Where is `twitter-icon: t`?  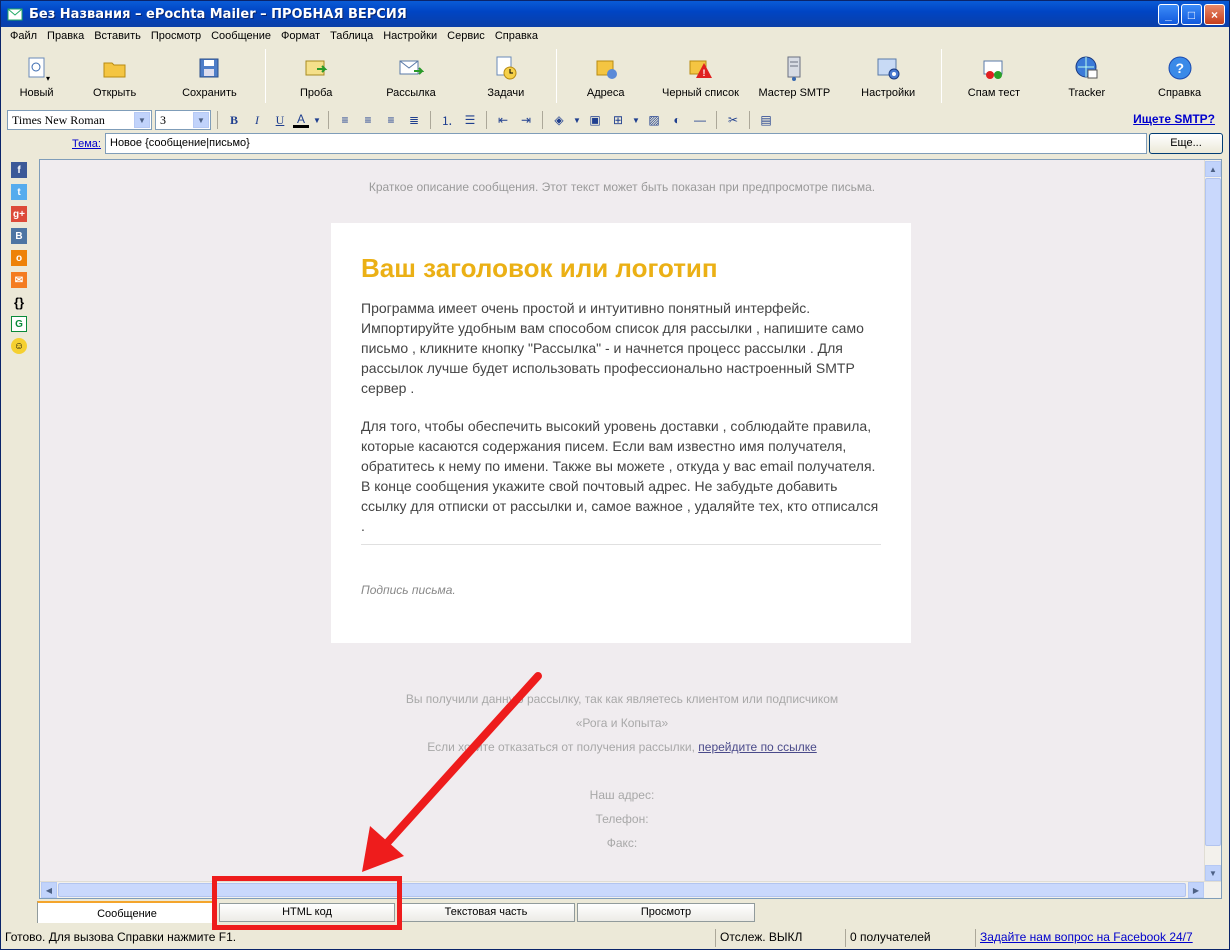
twitter-icon: t is located at coordinates (19, 192).